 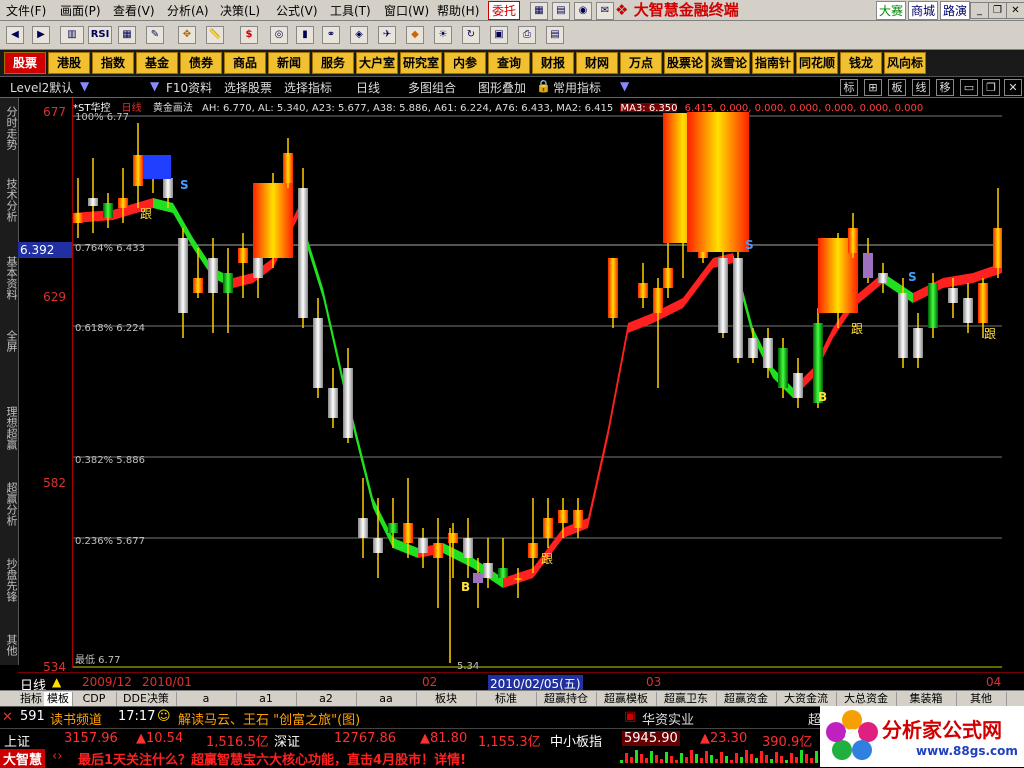 What do you see at coordinates (641, 63) in the screenshot?
I see `func-button-14: 万点` at bounding box center [641, 63].